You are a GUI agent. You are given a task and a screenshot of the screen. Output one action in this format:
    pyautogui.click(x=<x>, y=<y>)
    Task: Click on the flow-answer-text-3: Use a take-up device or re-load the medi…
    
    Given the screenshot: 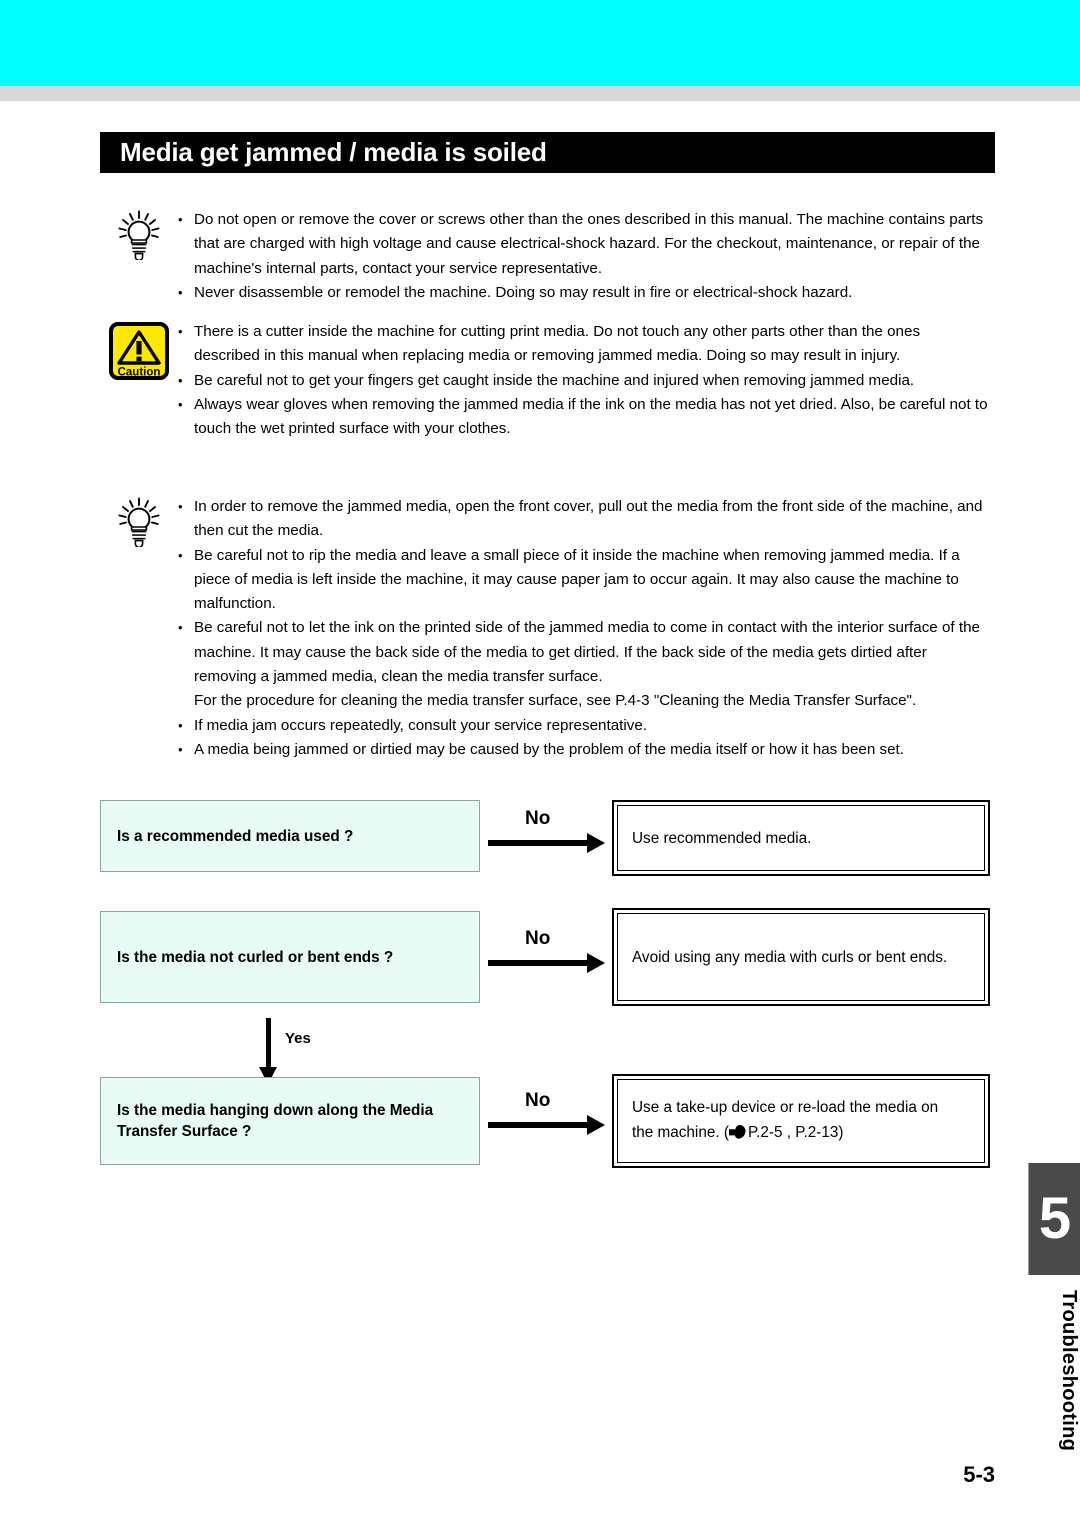 What is the action you would take?
    pyautogui.click(x=785, y=1121)
    